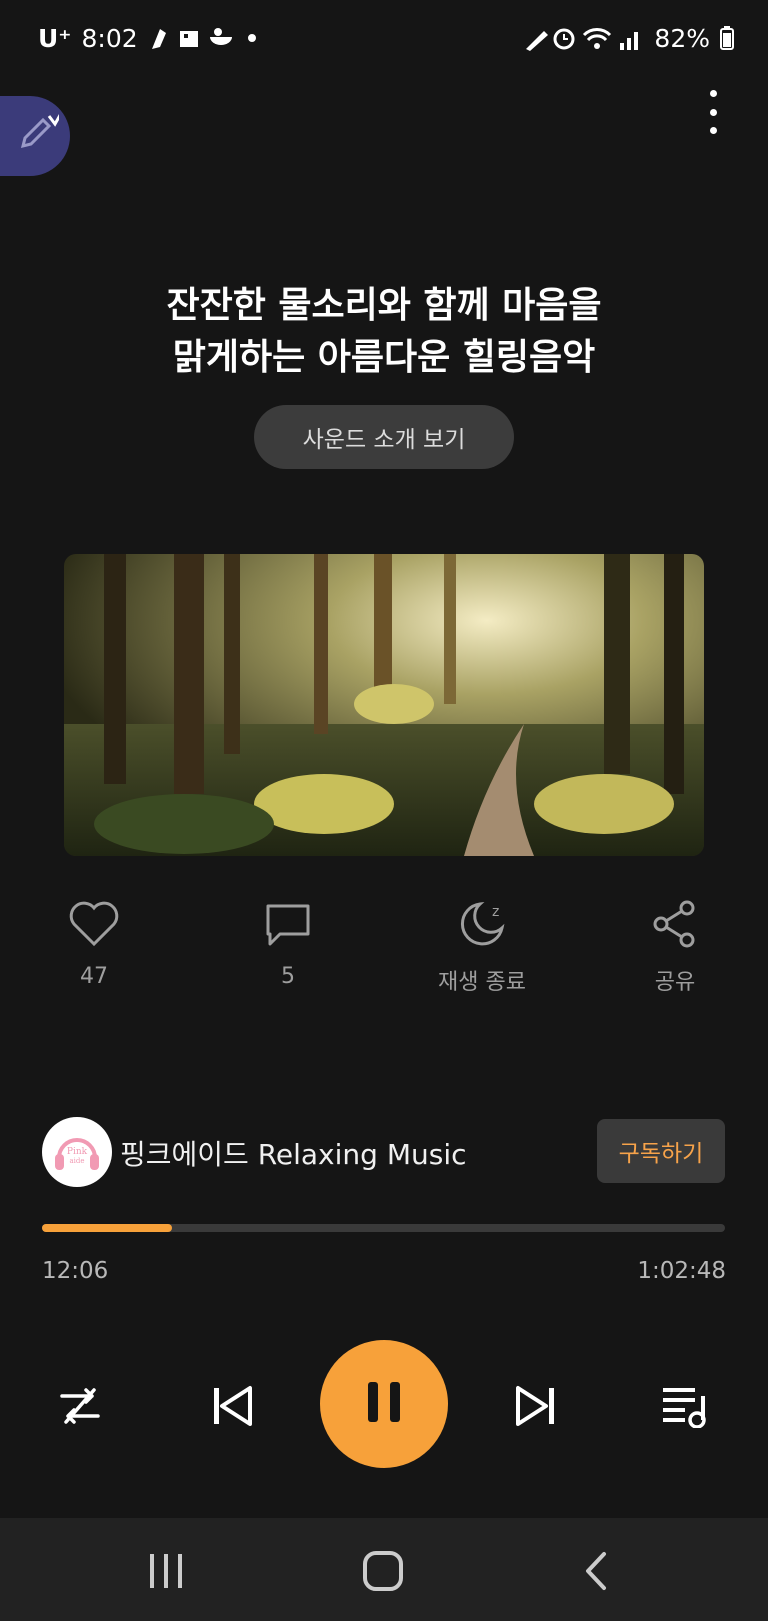 The image size is (768, 1621). I want to click on share-icon, so click(675, 926).